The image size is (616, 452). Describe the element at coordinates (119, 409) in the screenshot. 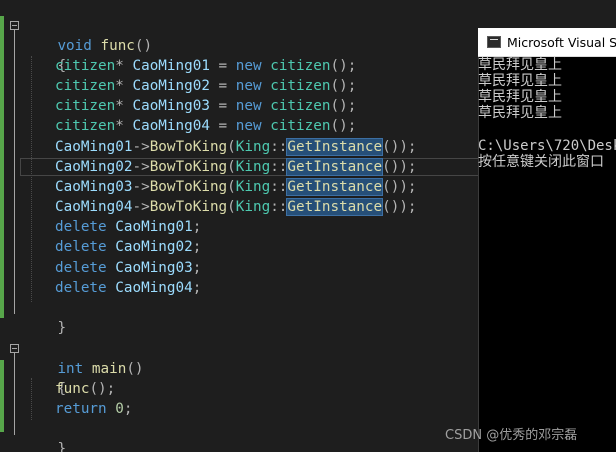

I see `number-literal: 0` at that location.